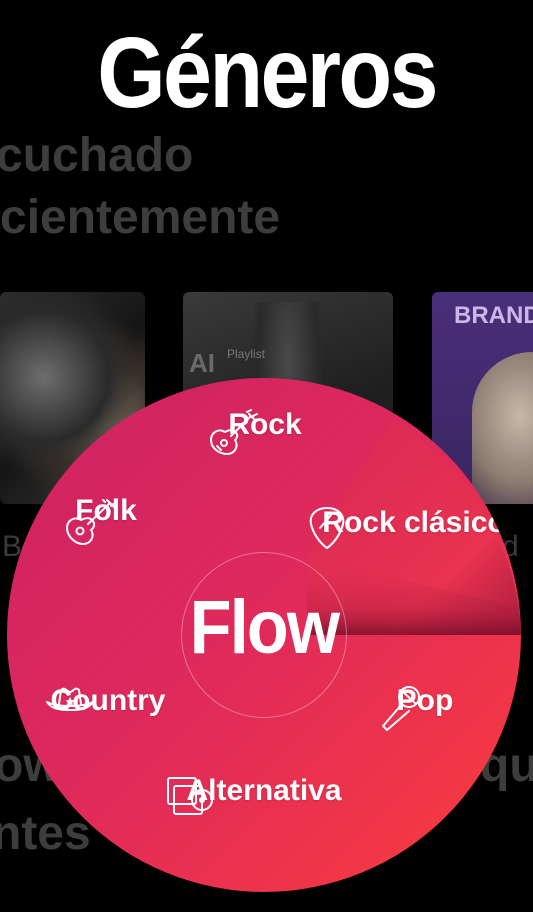 The image size is (533, 912). Describe the element at coordinates (246, 354) in the screenshot. I see `cover-text: Playlist` at that location.